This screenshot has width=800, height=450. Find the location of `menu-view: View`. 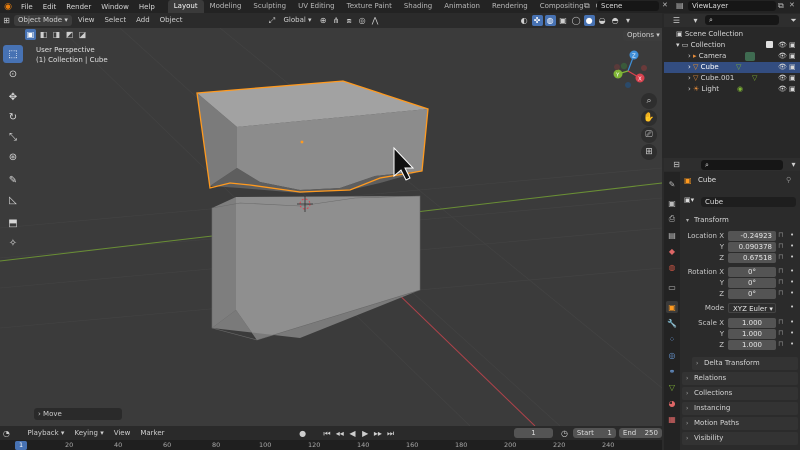

menu-view: View is located at coordinates (86, 20).